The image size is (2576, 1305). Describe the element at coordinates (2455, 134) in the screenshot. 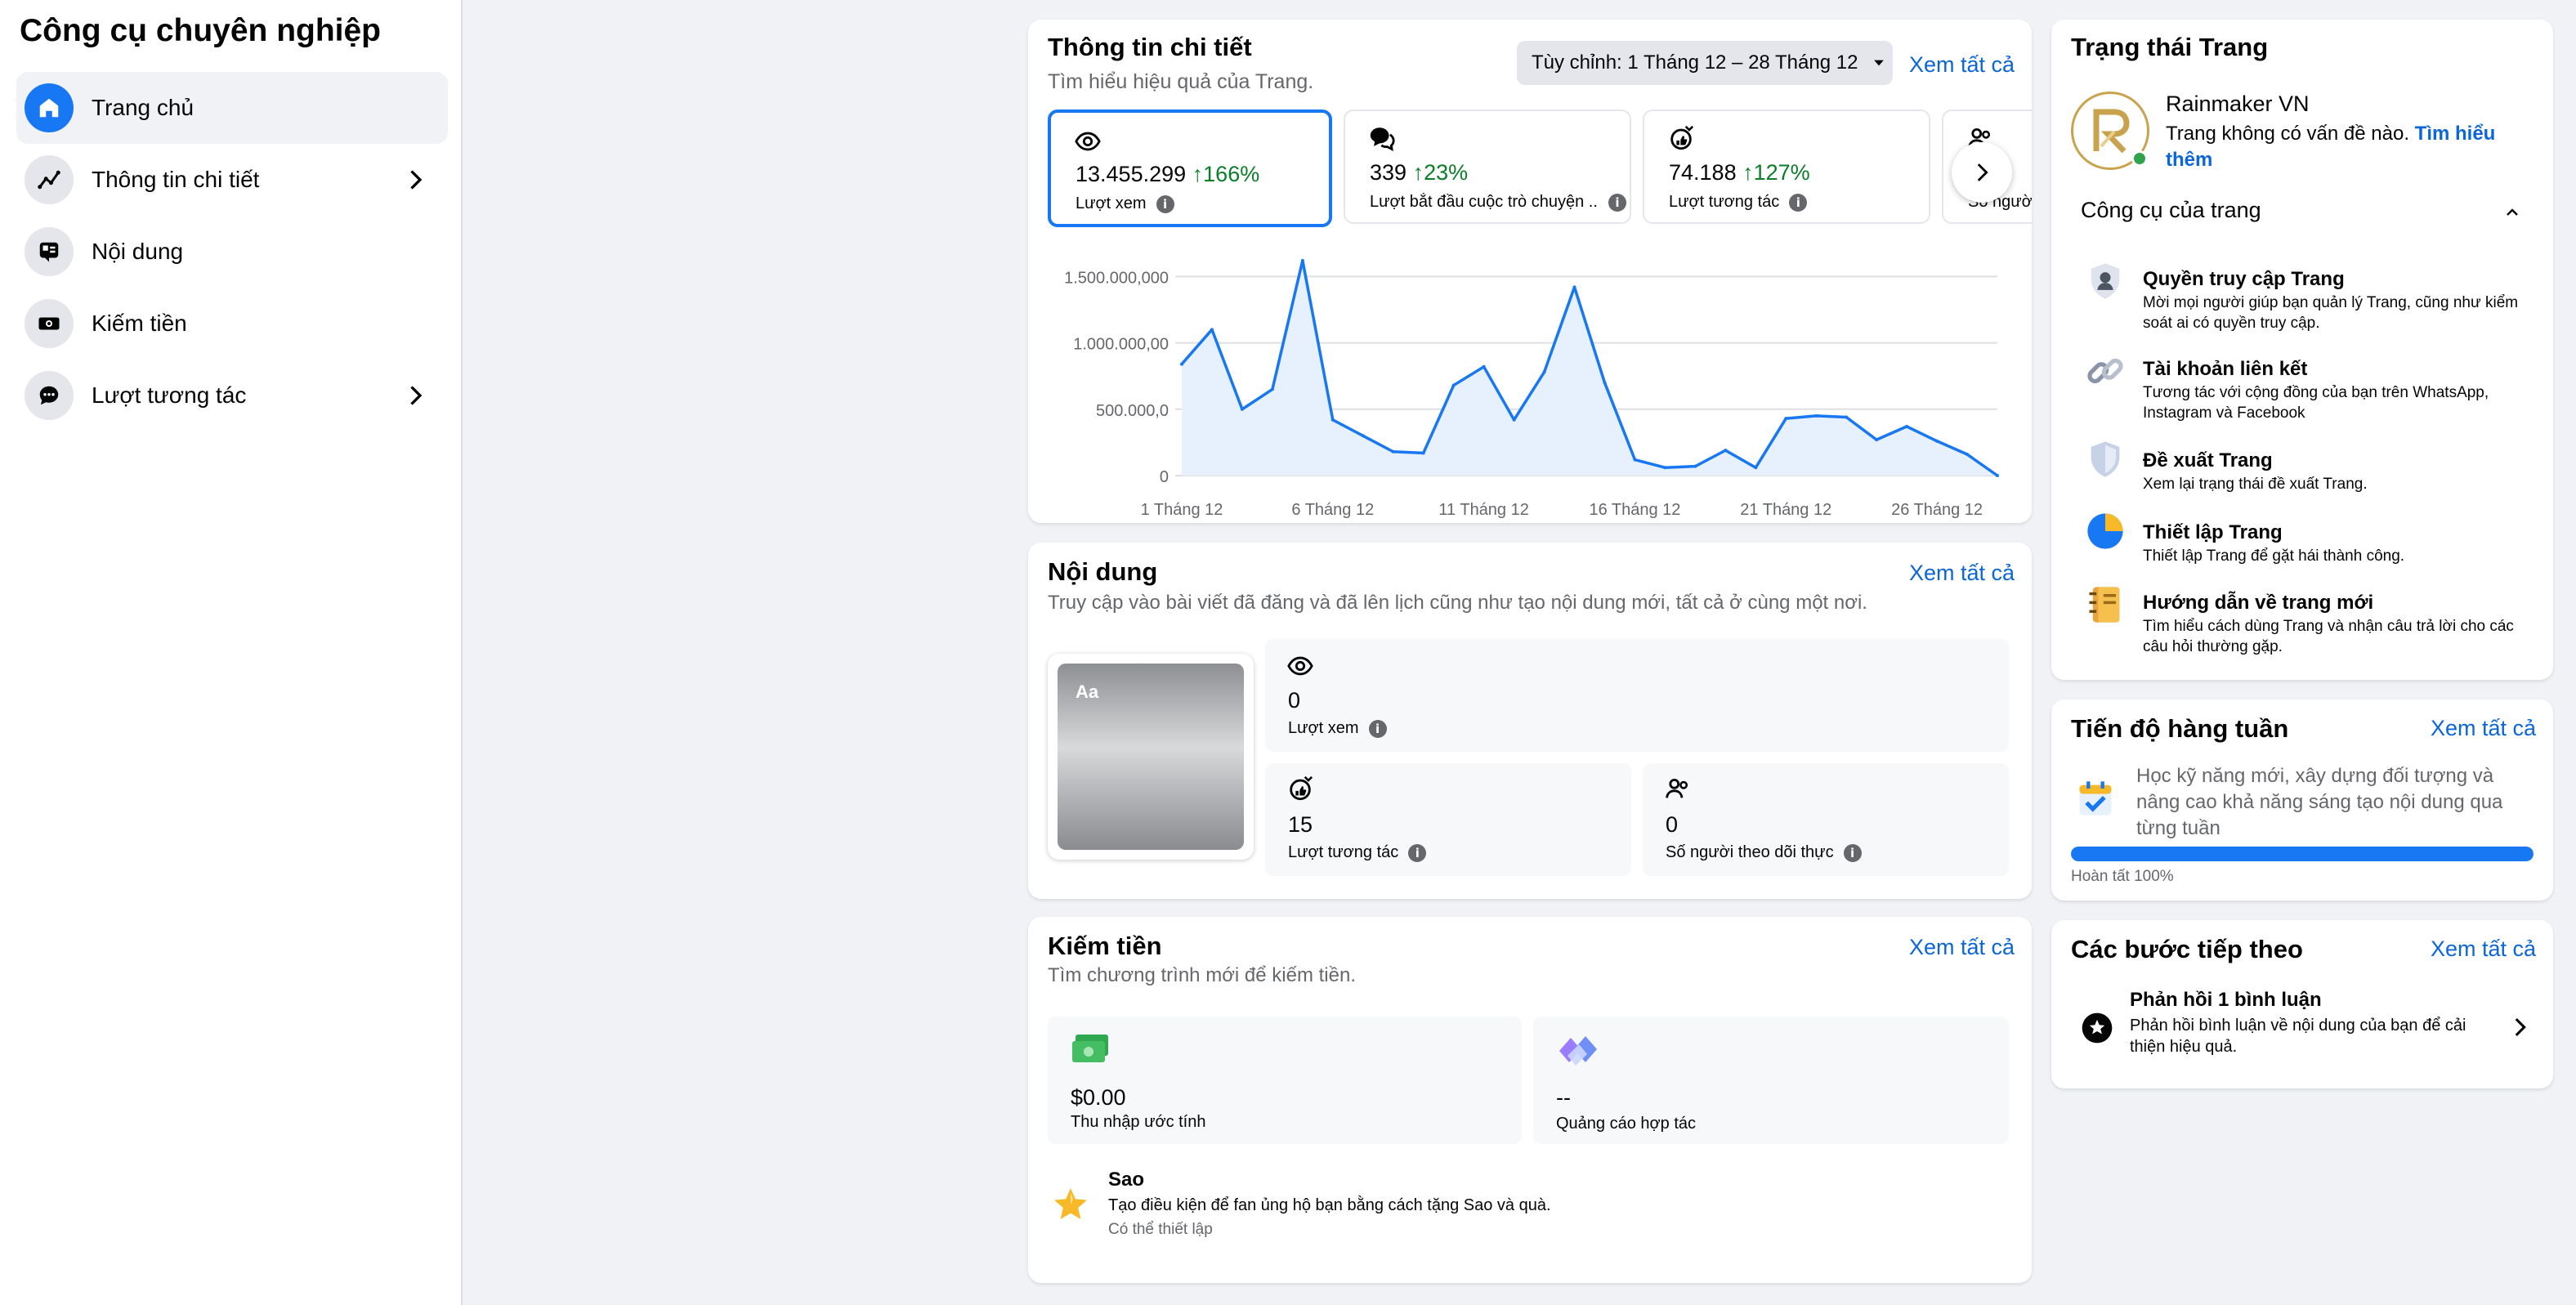

I see `learn-more-link: Tìm hiểu` at that location.